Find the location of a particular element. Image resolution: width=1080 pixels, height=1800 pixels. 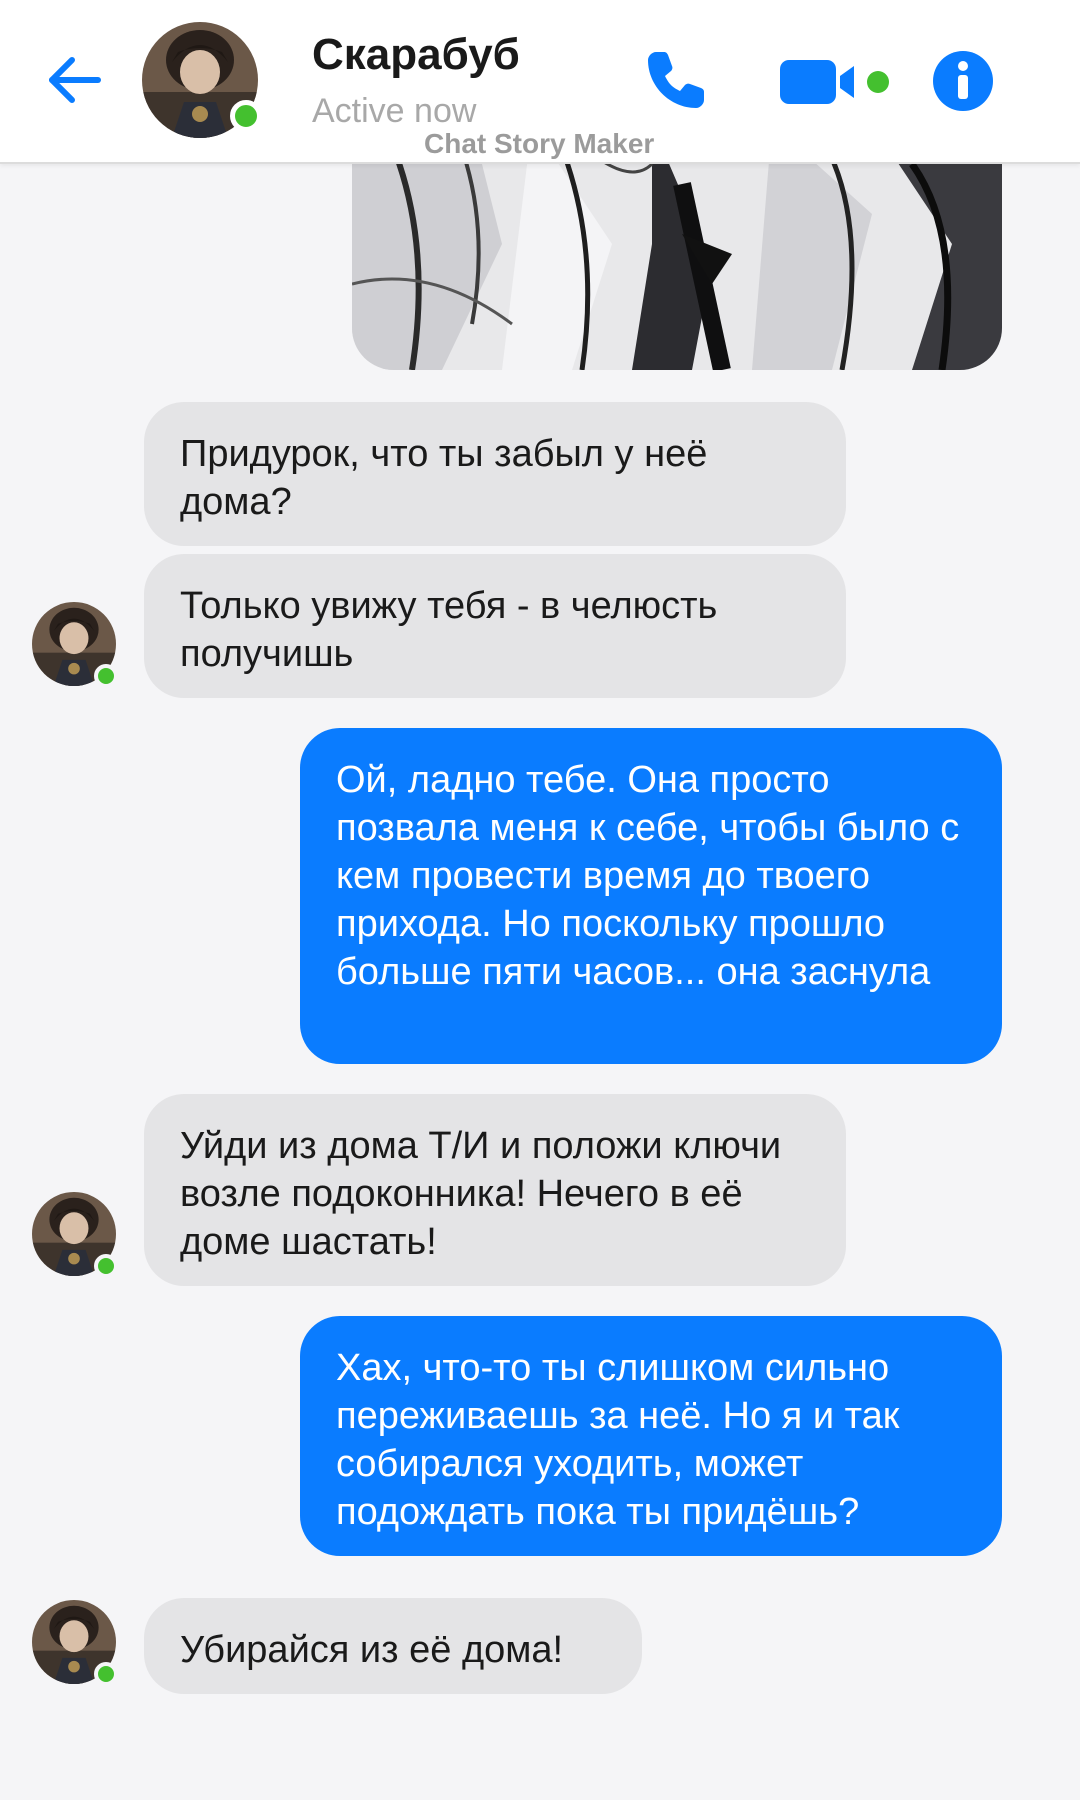

incoming-message: Только увижу тебя - в челюсть получишь is located at coordinates (495, 626).